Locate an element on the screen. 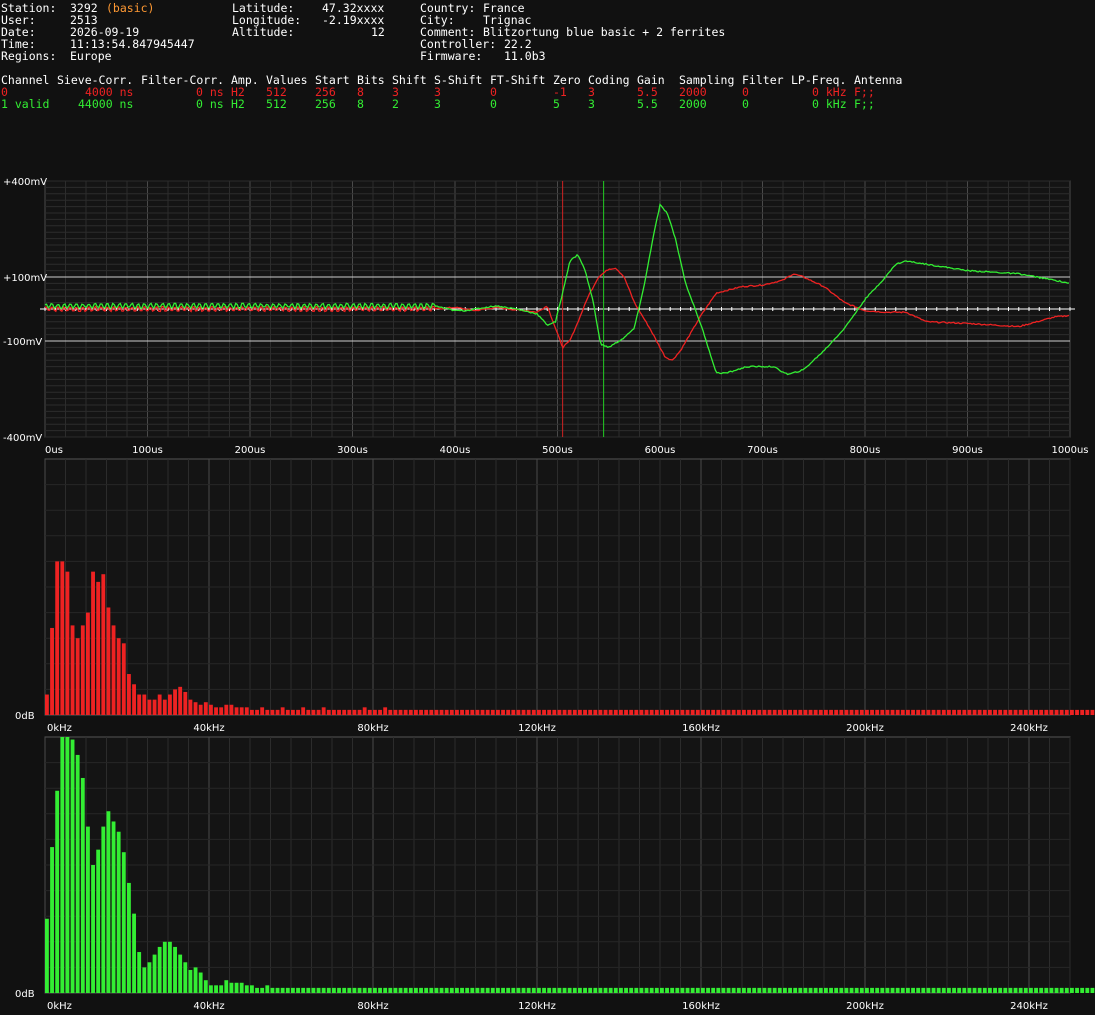  x-tick-label: 400us is located at coordinates (455, 450).